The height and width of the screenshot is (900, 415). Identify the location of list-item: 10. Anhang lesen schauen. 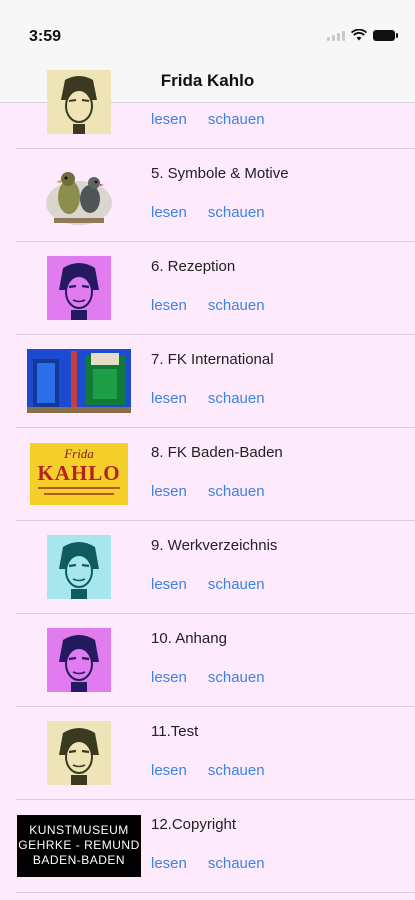
(215, 660).